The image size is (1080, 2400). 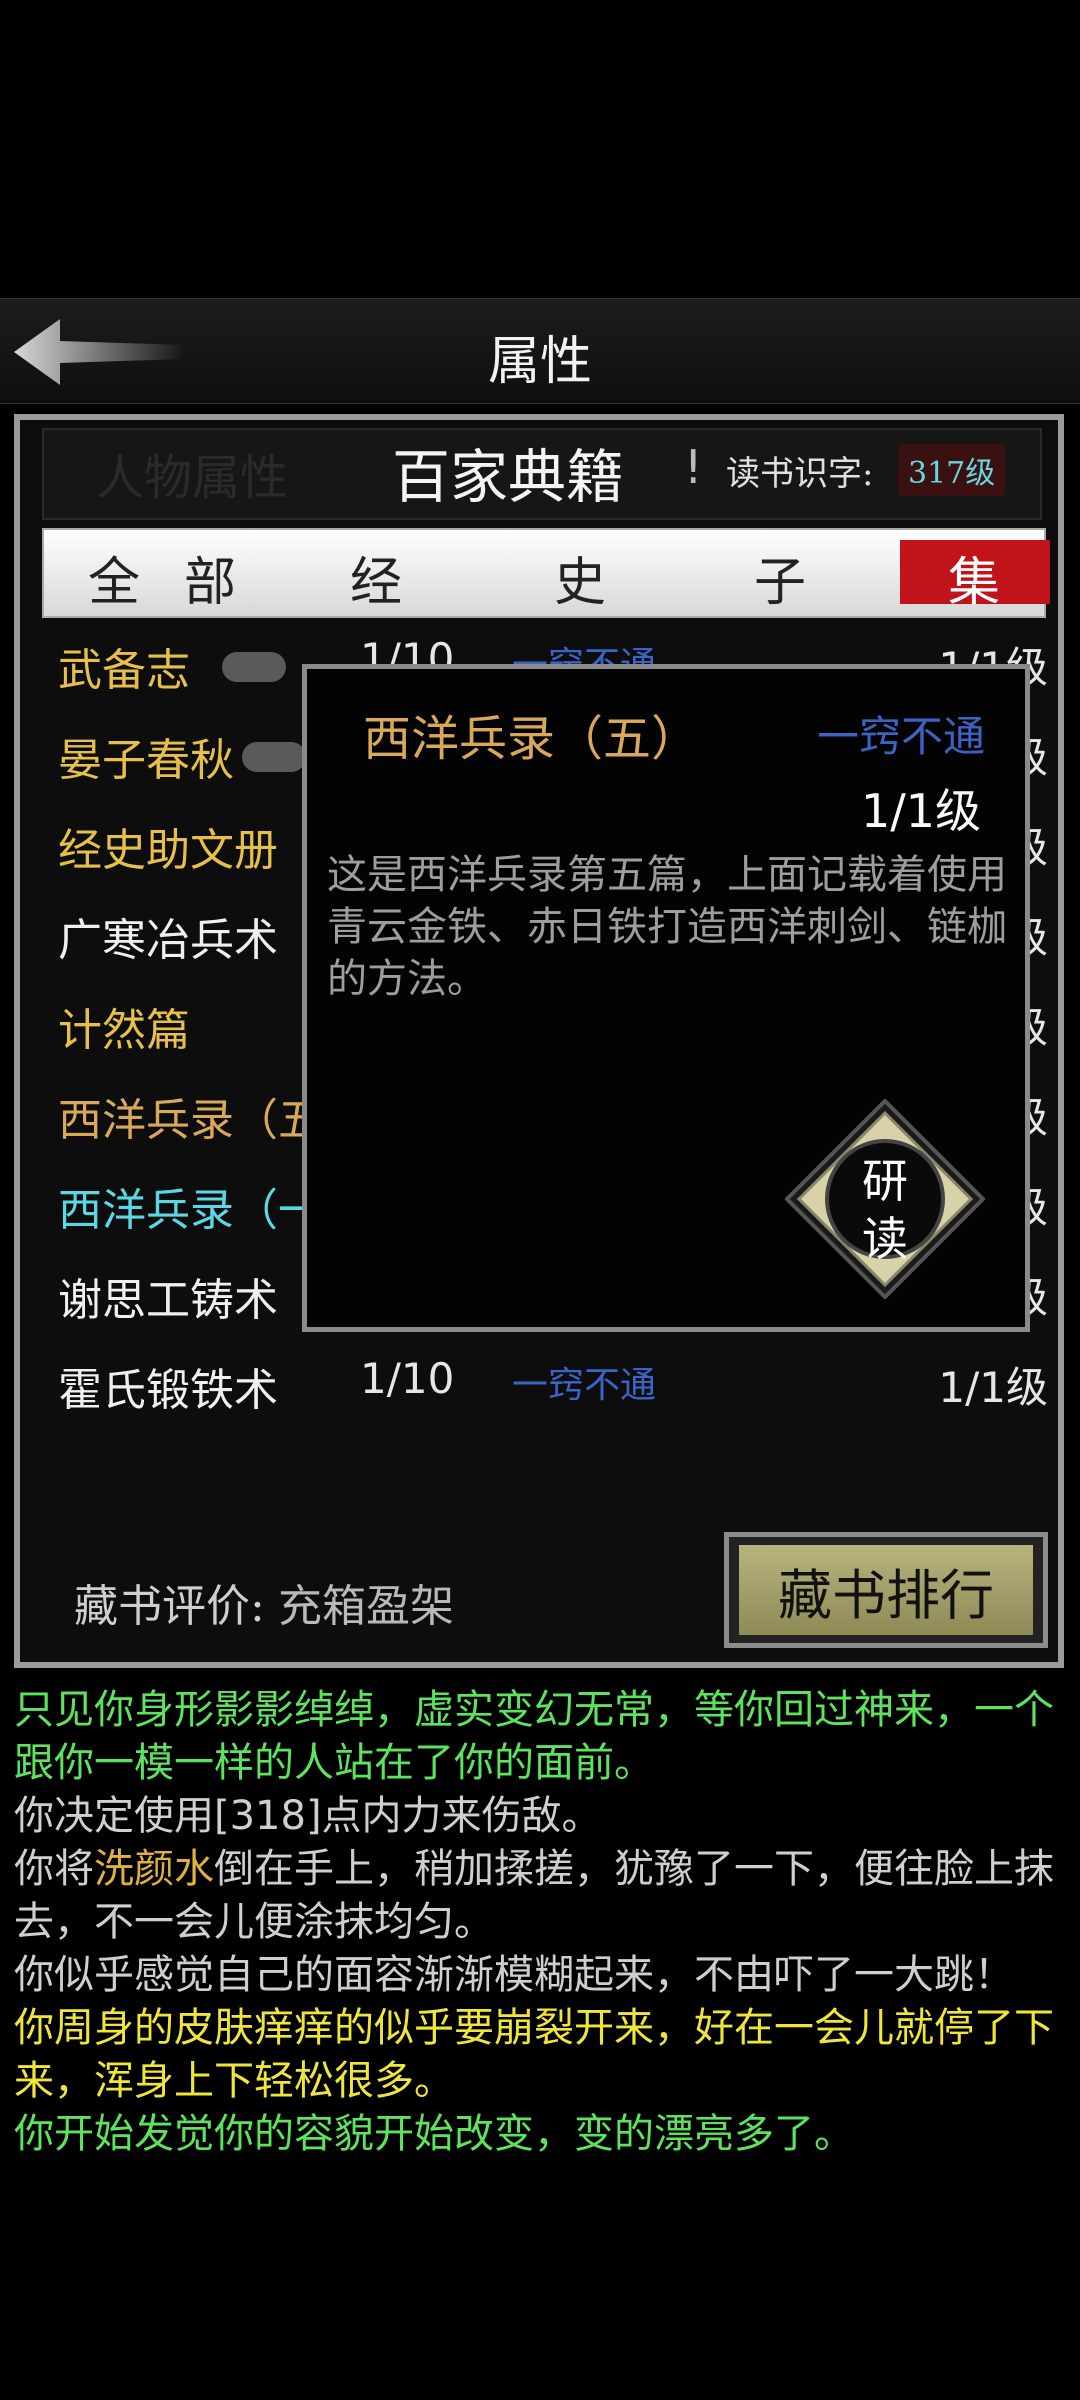 I want to click on book-row: 霍氏锻铁术 1/10 一窍不通 1/1级, so click(x=547, y=1385).